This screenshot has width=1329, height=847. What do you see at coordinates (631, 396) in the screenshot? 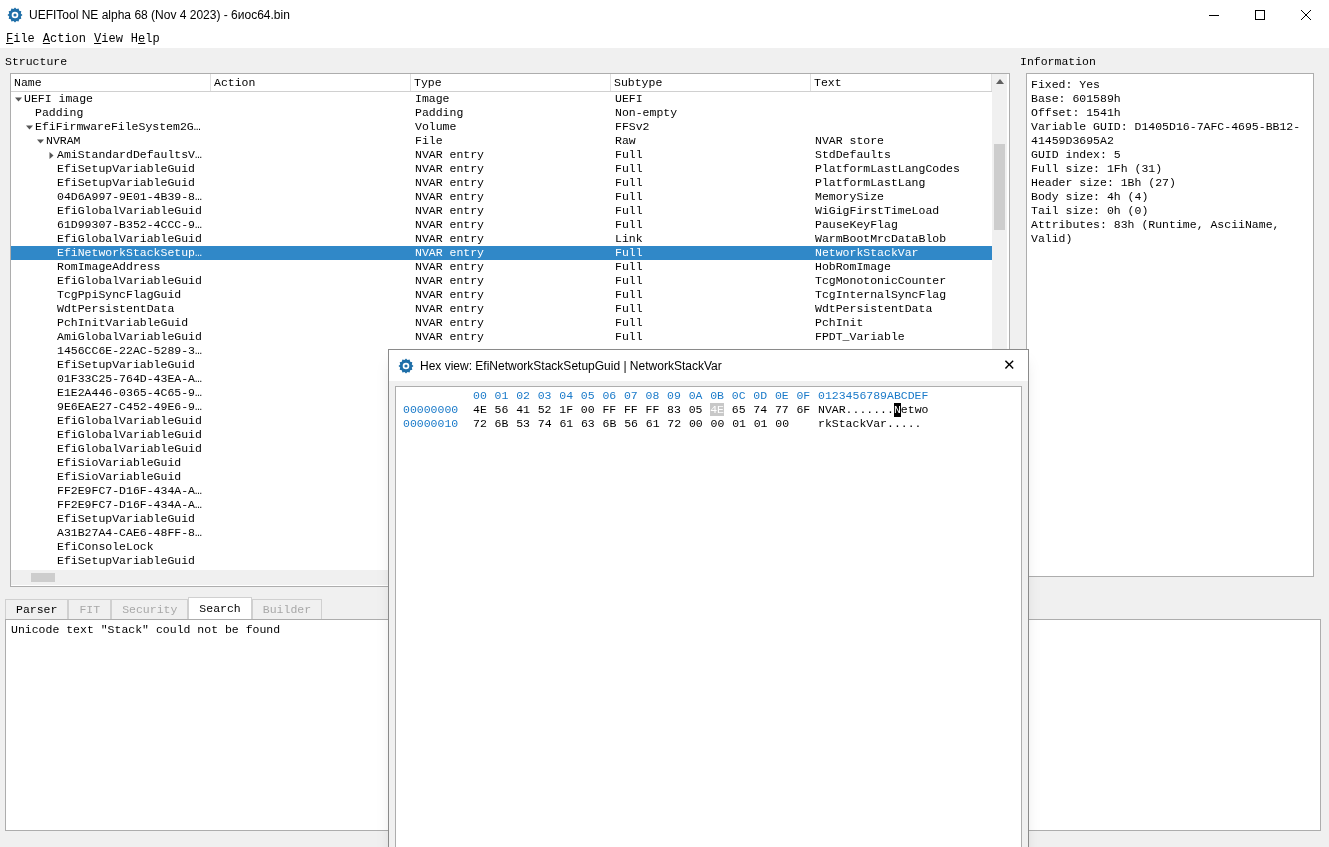
I see `offset-label: 07` at bounding box center [631, 396].